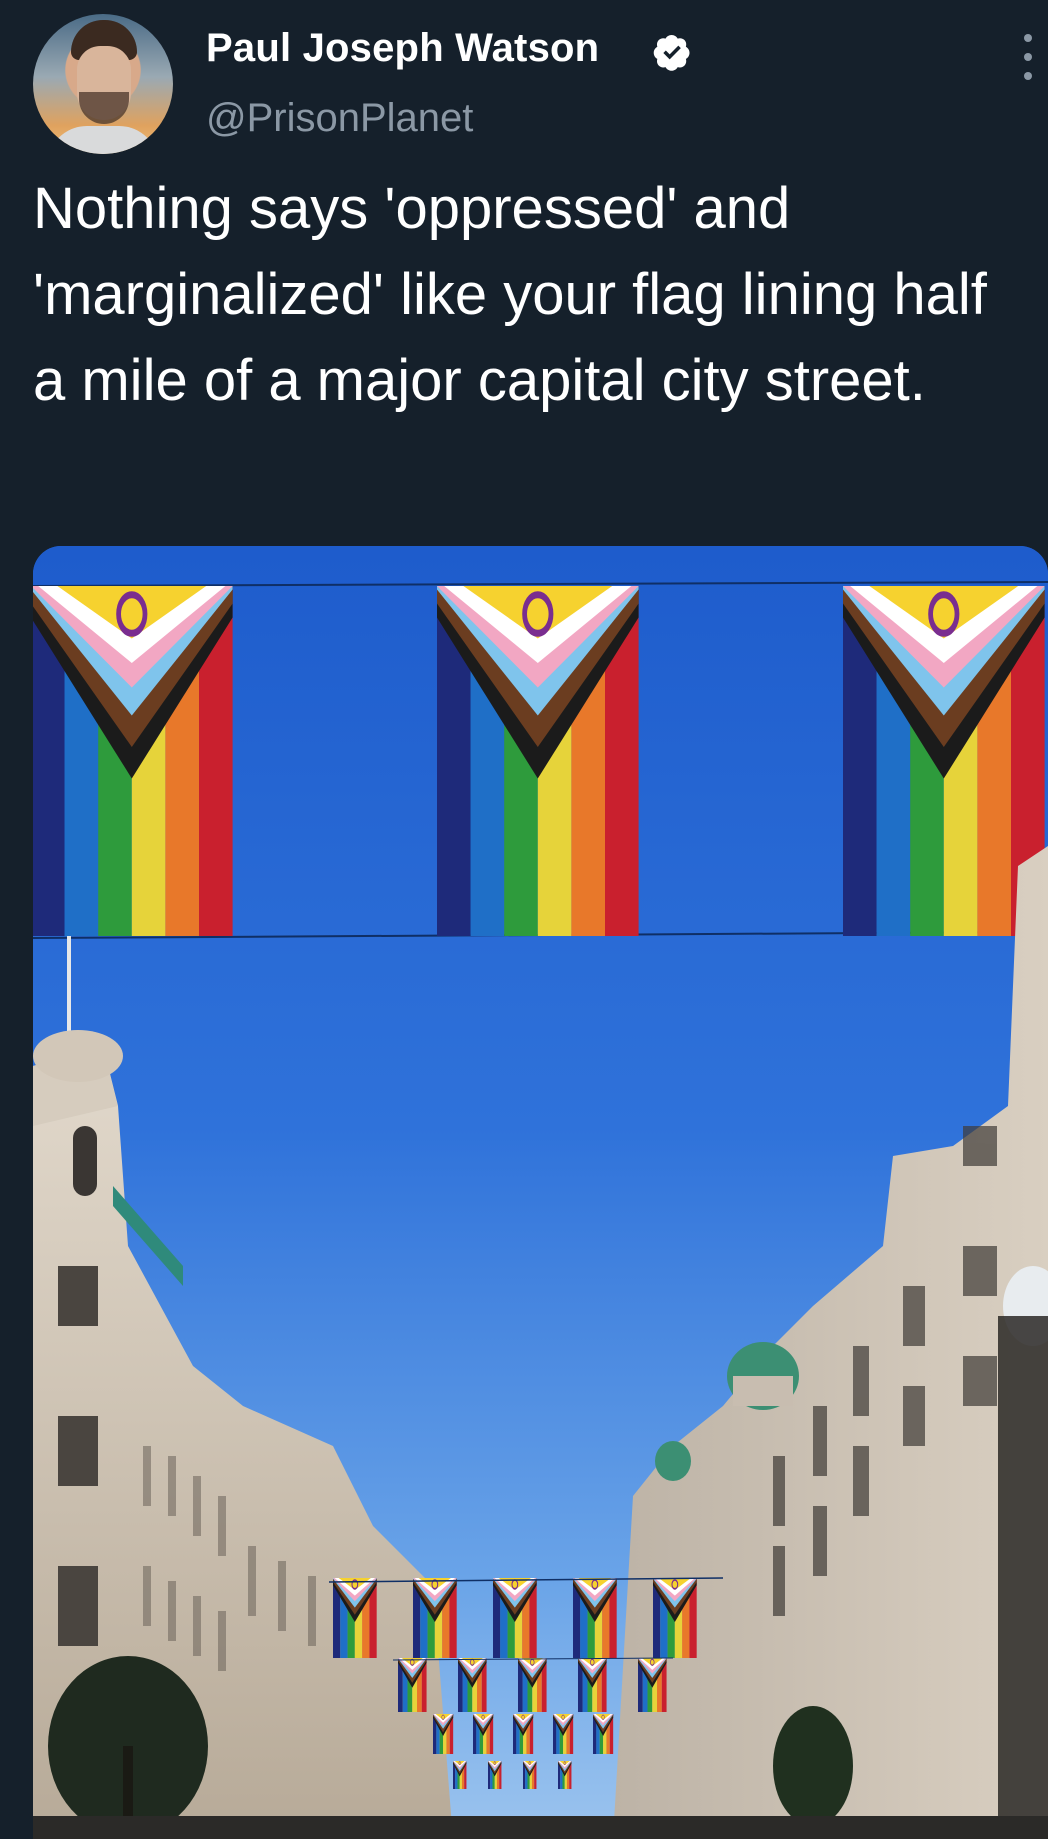 The width and height of the screenshot is (1048, 1839). I want to click on author-name: Paul Joseph Watson, so click(402, 48).